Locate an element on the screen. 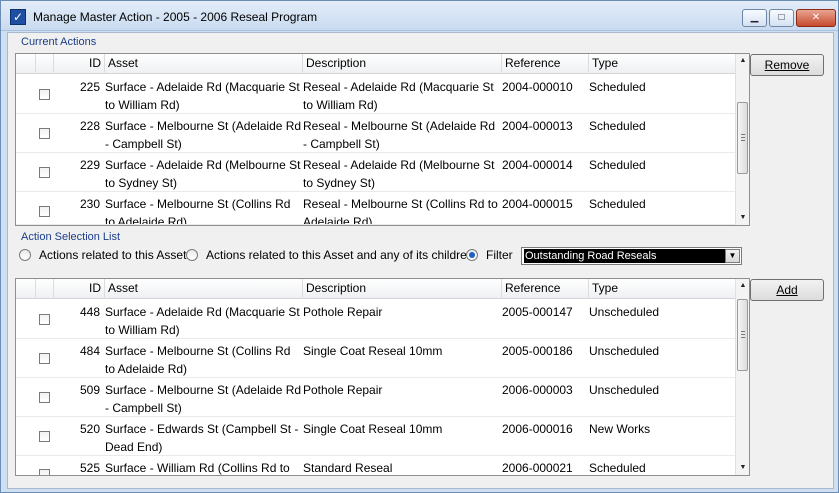 The height and width of the screenshot is (493, 839). remove-button-label: Remove is located at coordinates (787, 65).